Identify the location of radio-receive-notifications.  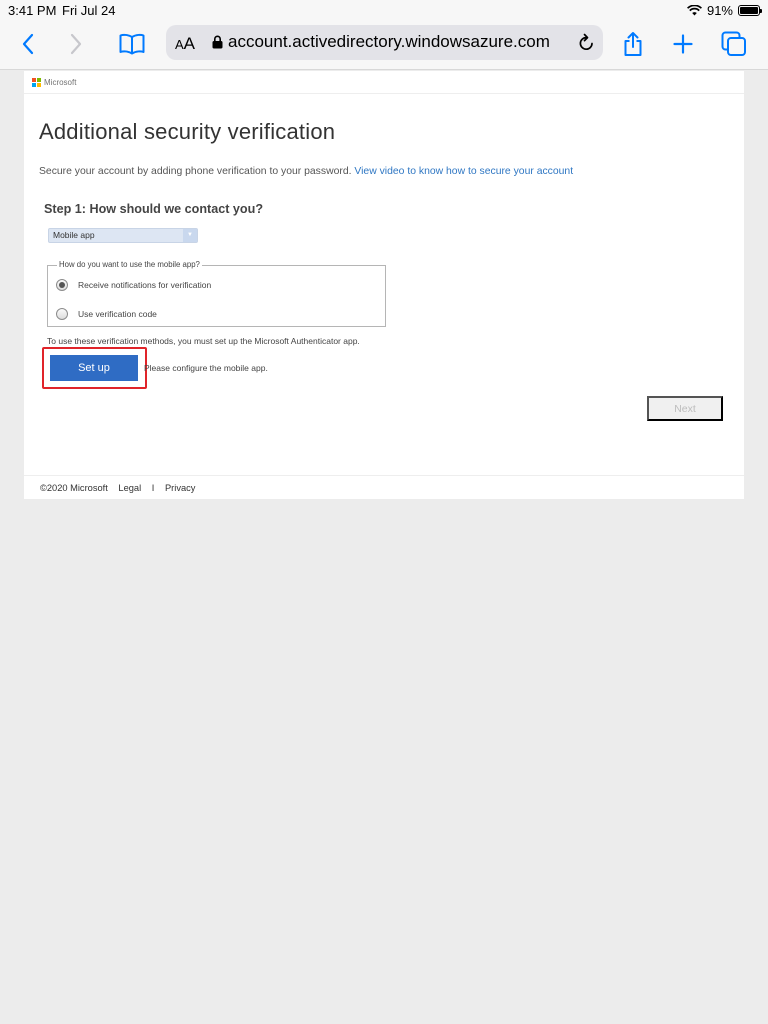
(62, 285).